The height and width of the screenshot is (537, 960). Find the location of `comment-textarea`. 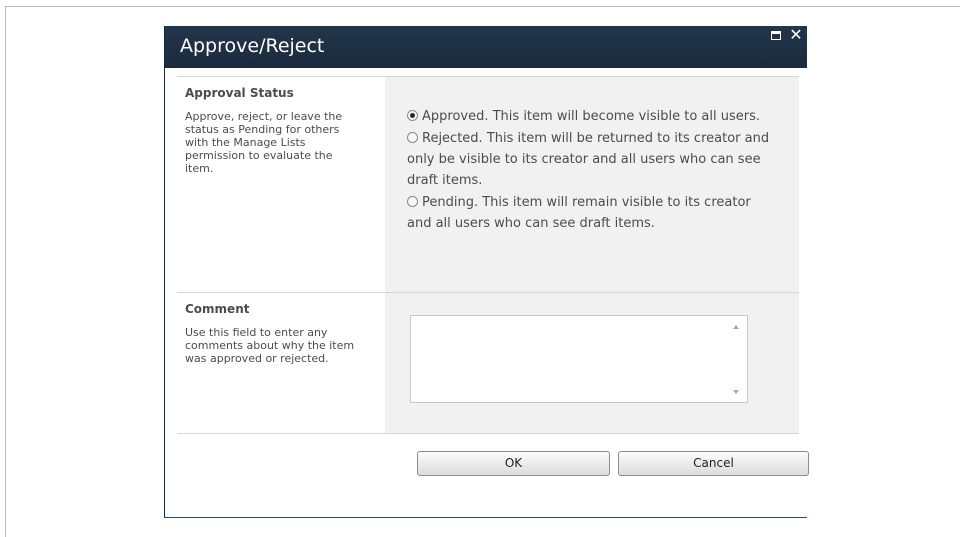

comment-textarea is located at coordinates (579, 359).